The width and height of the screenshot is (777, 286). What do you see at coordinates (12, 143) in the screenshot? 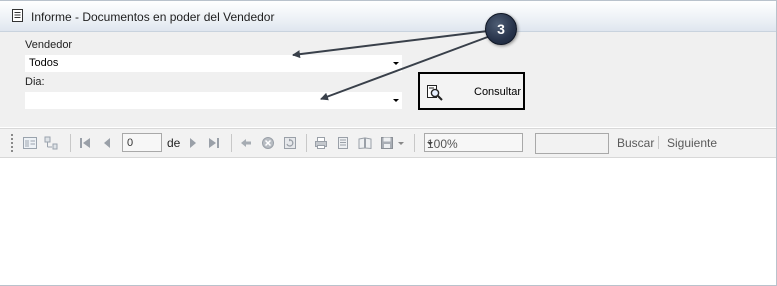
I see `toolbar-grip` at bounding box center [12, 143].